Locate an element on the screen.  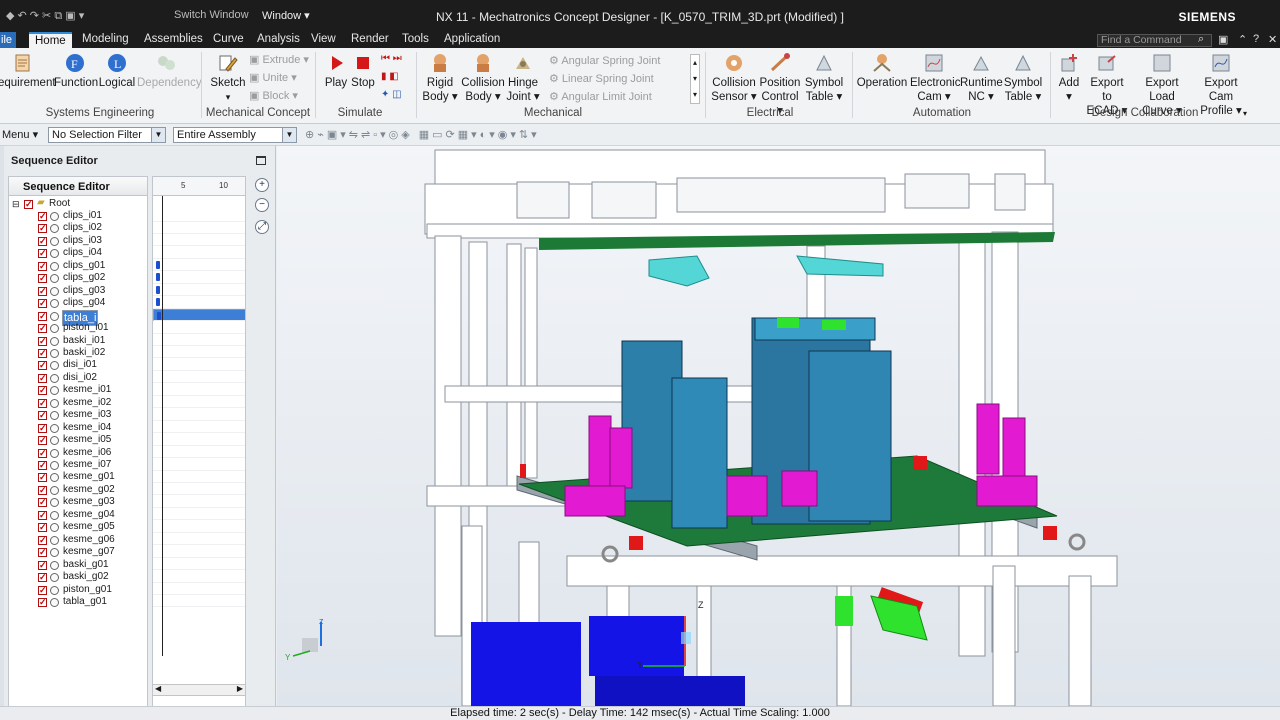
block-button: ▣ Block ▾ is located at coordinates (273, 96).